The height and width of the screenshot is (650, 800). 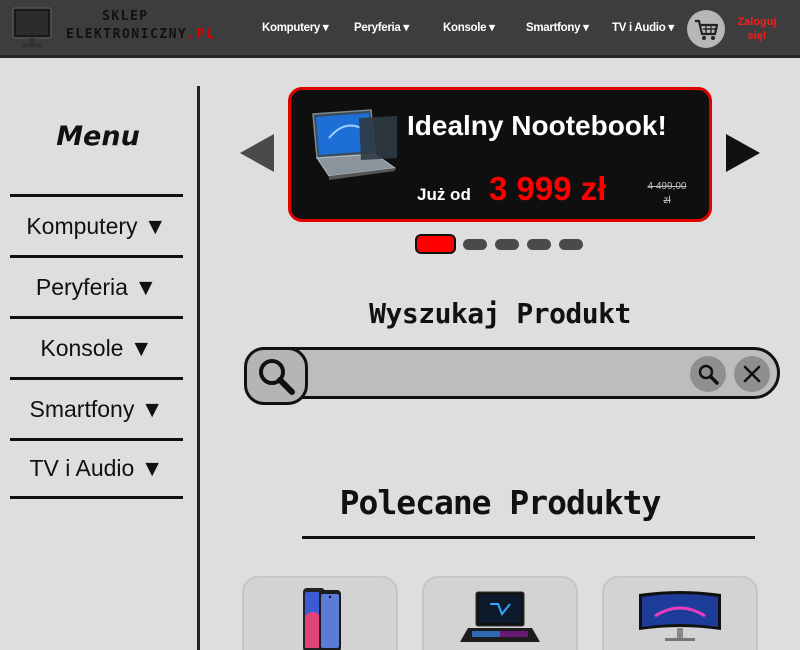 I want to click on sidebar-item-peryferia: Peryferia ▼, so click(x=96, y=285).